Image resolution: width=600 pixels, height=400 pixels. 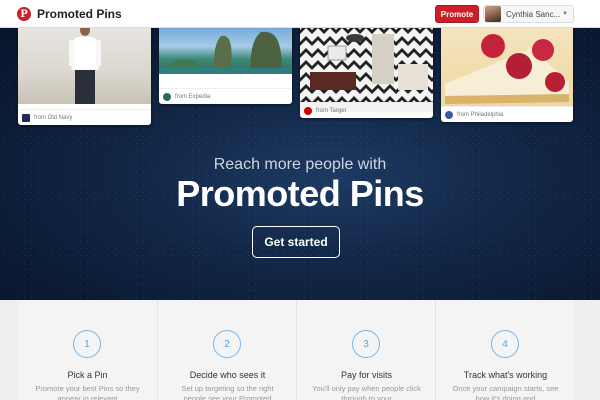 I want to click on get-started-button: Get started, so click(x=296, y=242).